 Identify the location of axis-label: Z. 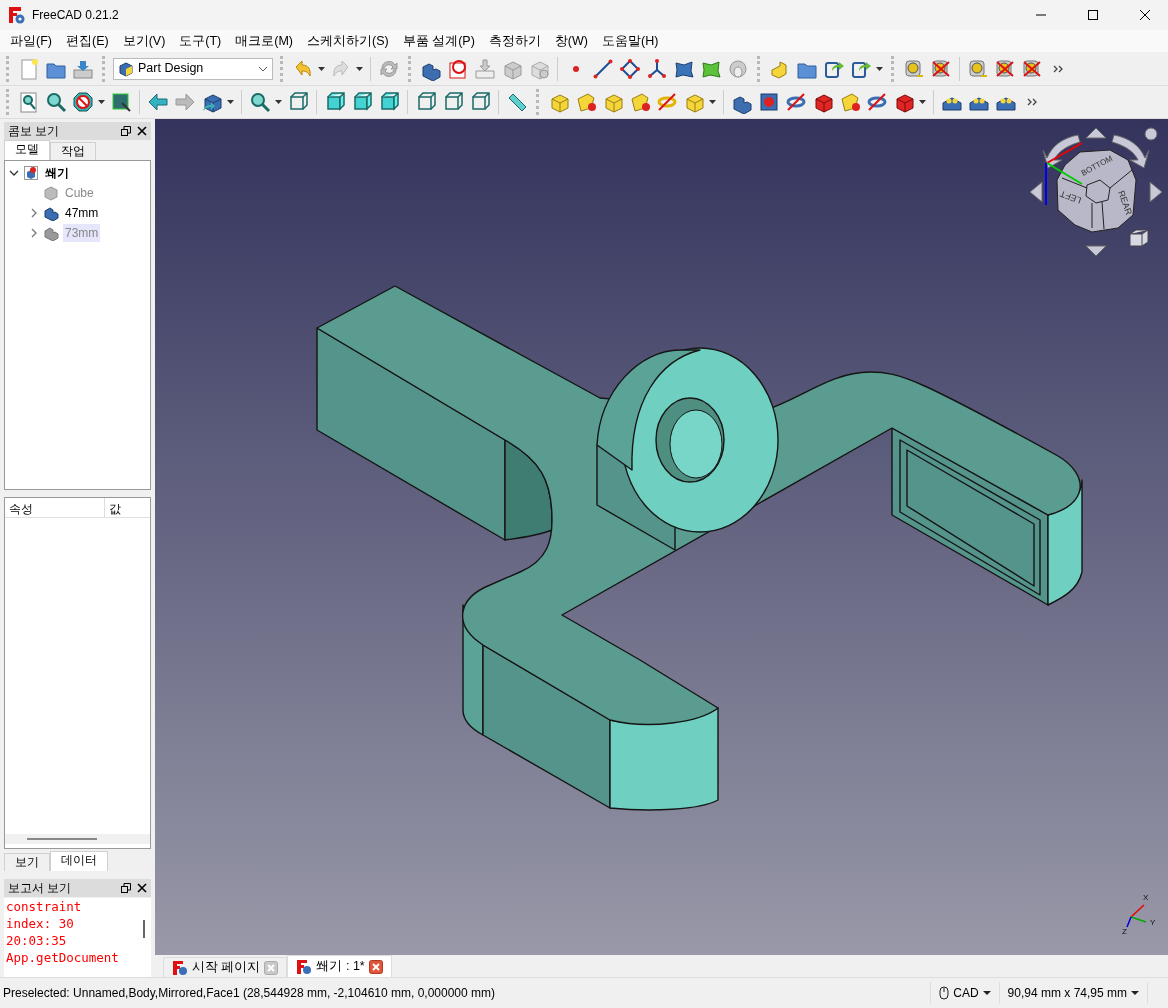
(1124, 931).